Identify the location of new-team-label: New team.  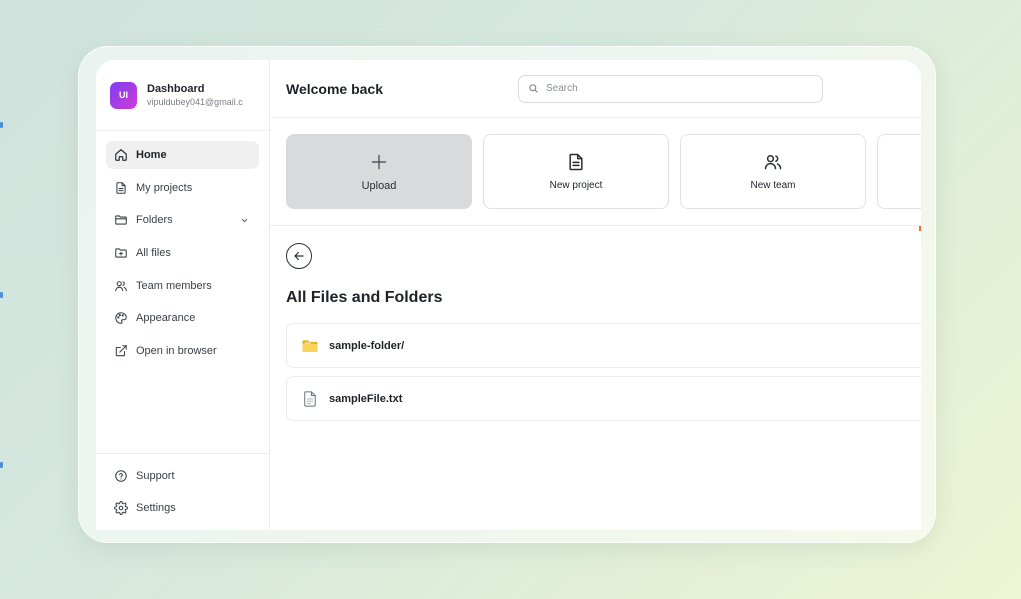
(773, 185).